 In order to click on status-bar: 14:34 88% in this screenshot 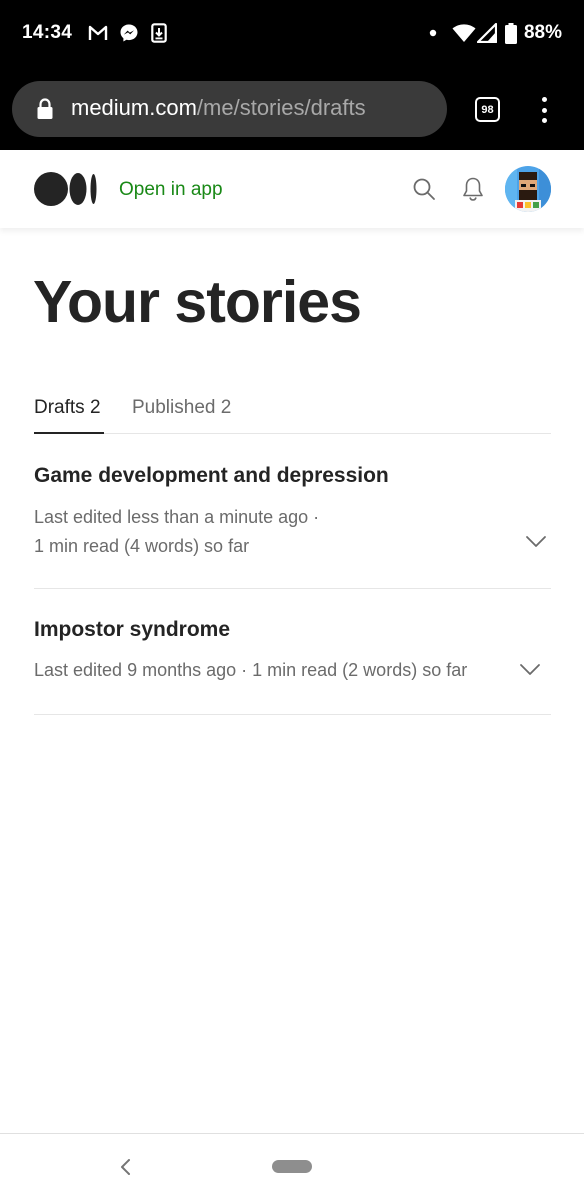, I will do `click(292, 35)`.